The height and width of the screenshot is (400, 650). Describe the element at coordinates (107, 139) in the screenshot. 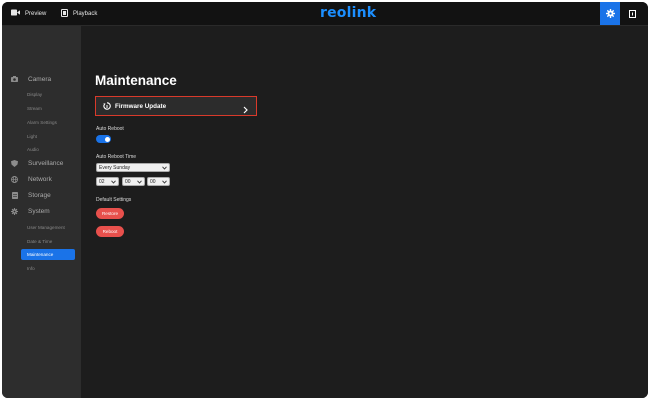

I see `toggle-knob` at that location.